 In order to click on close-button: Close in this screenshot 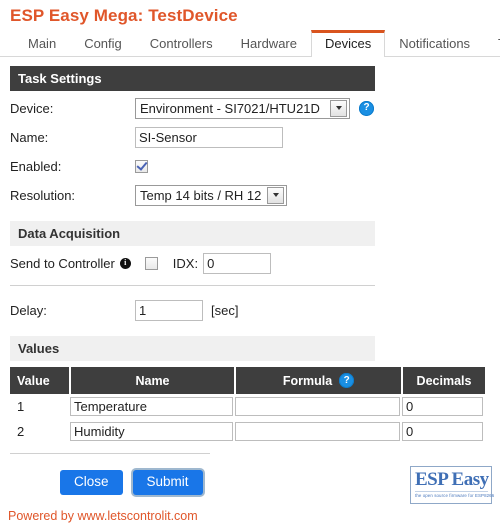, I will do `click(91, 482)`.